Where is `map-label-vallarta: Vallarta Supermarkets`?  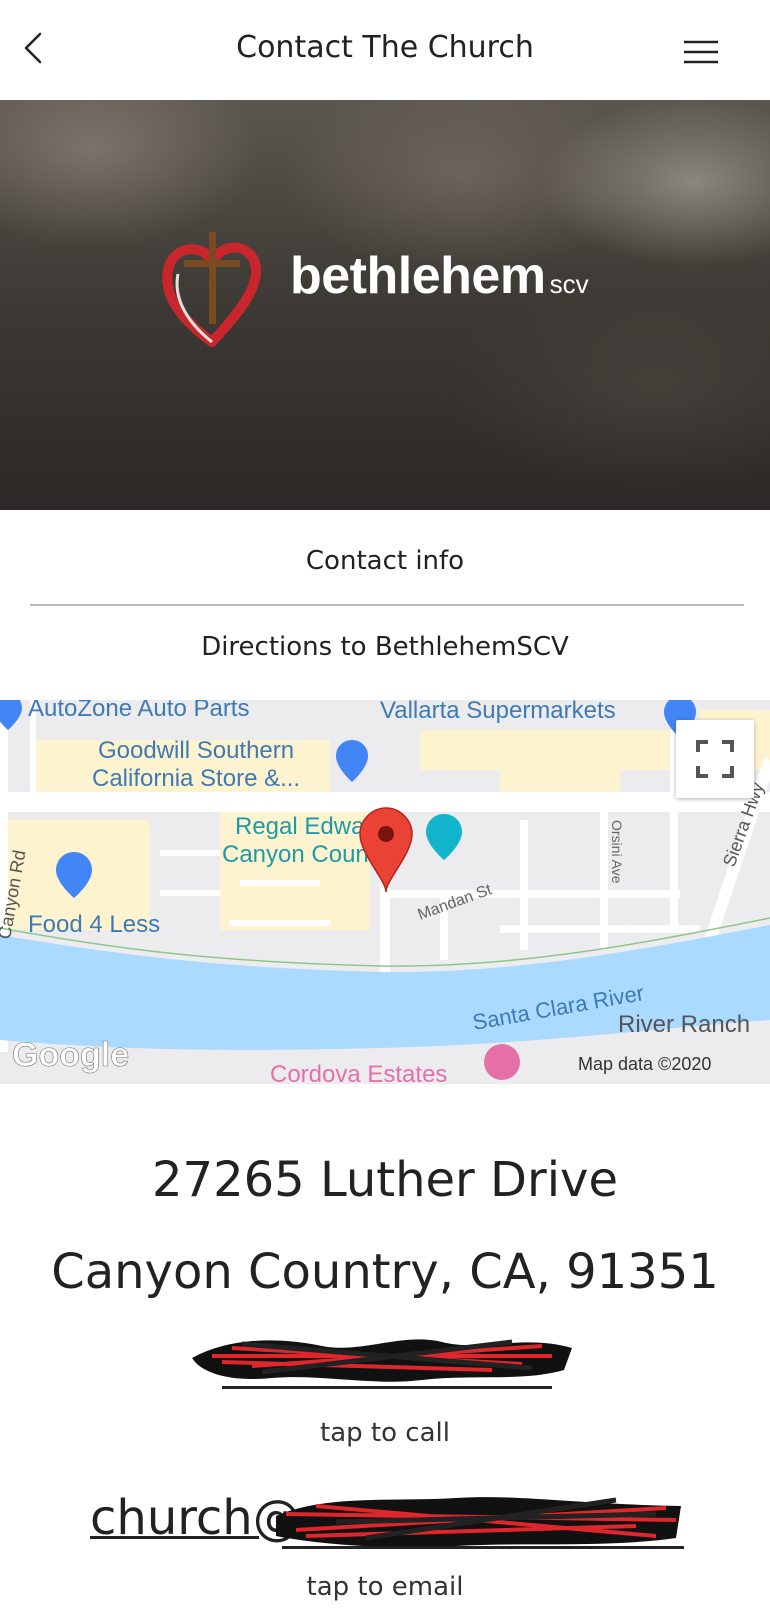
map-label-vallarta: Vallarta Supermarkets is located at coordinates (498, 712).